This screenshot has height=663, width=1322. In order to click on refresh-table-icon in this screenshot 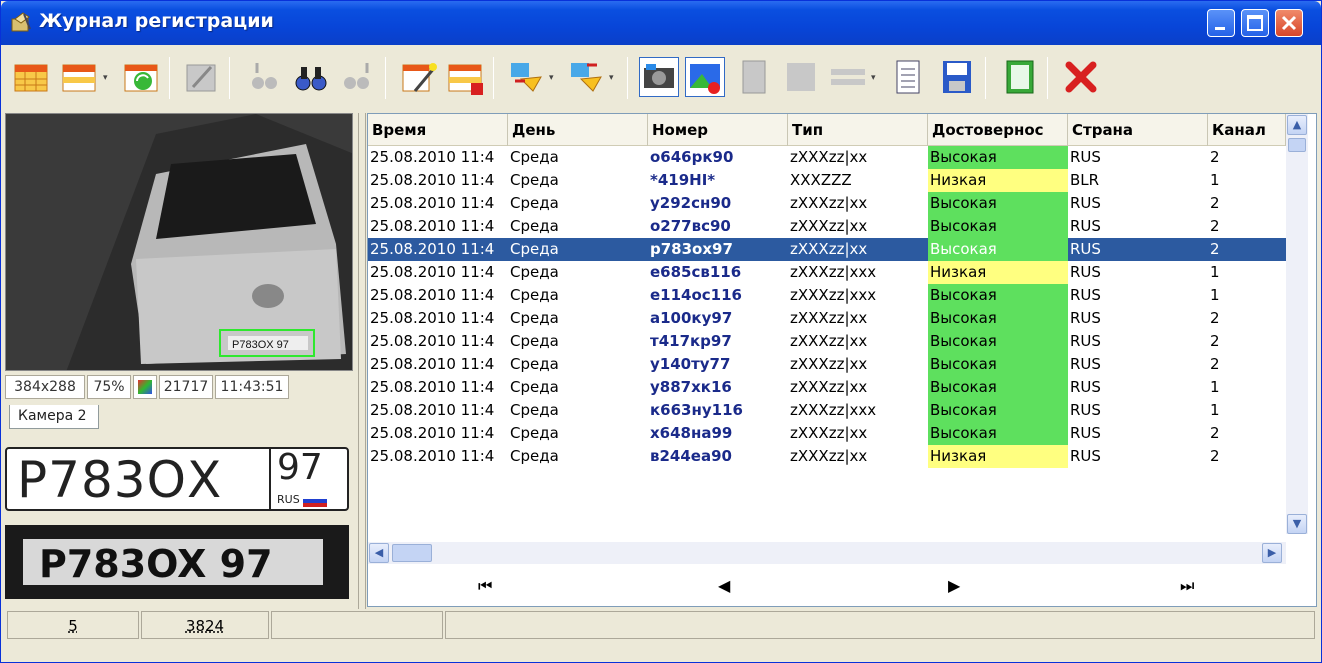, I will do `click(141, 77)`.